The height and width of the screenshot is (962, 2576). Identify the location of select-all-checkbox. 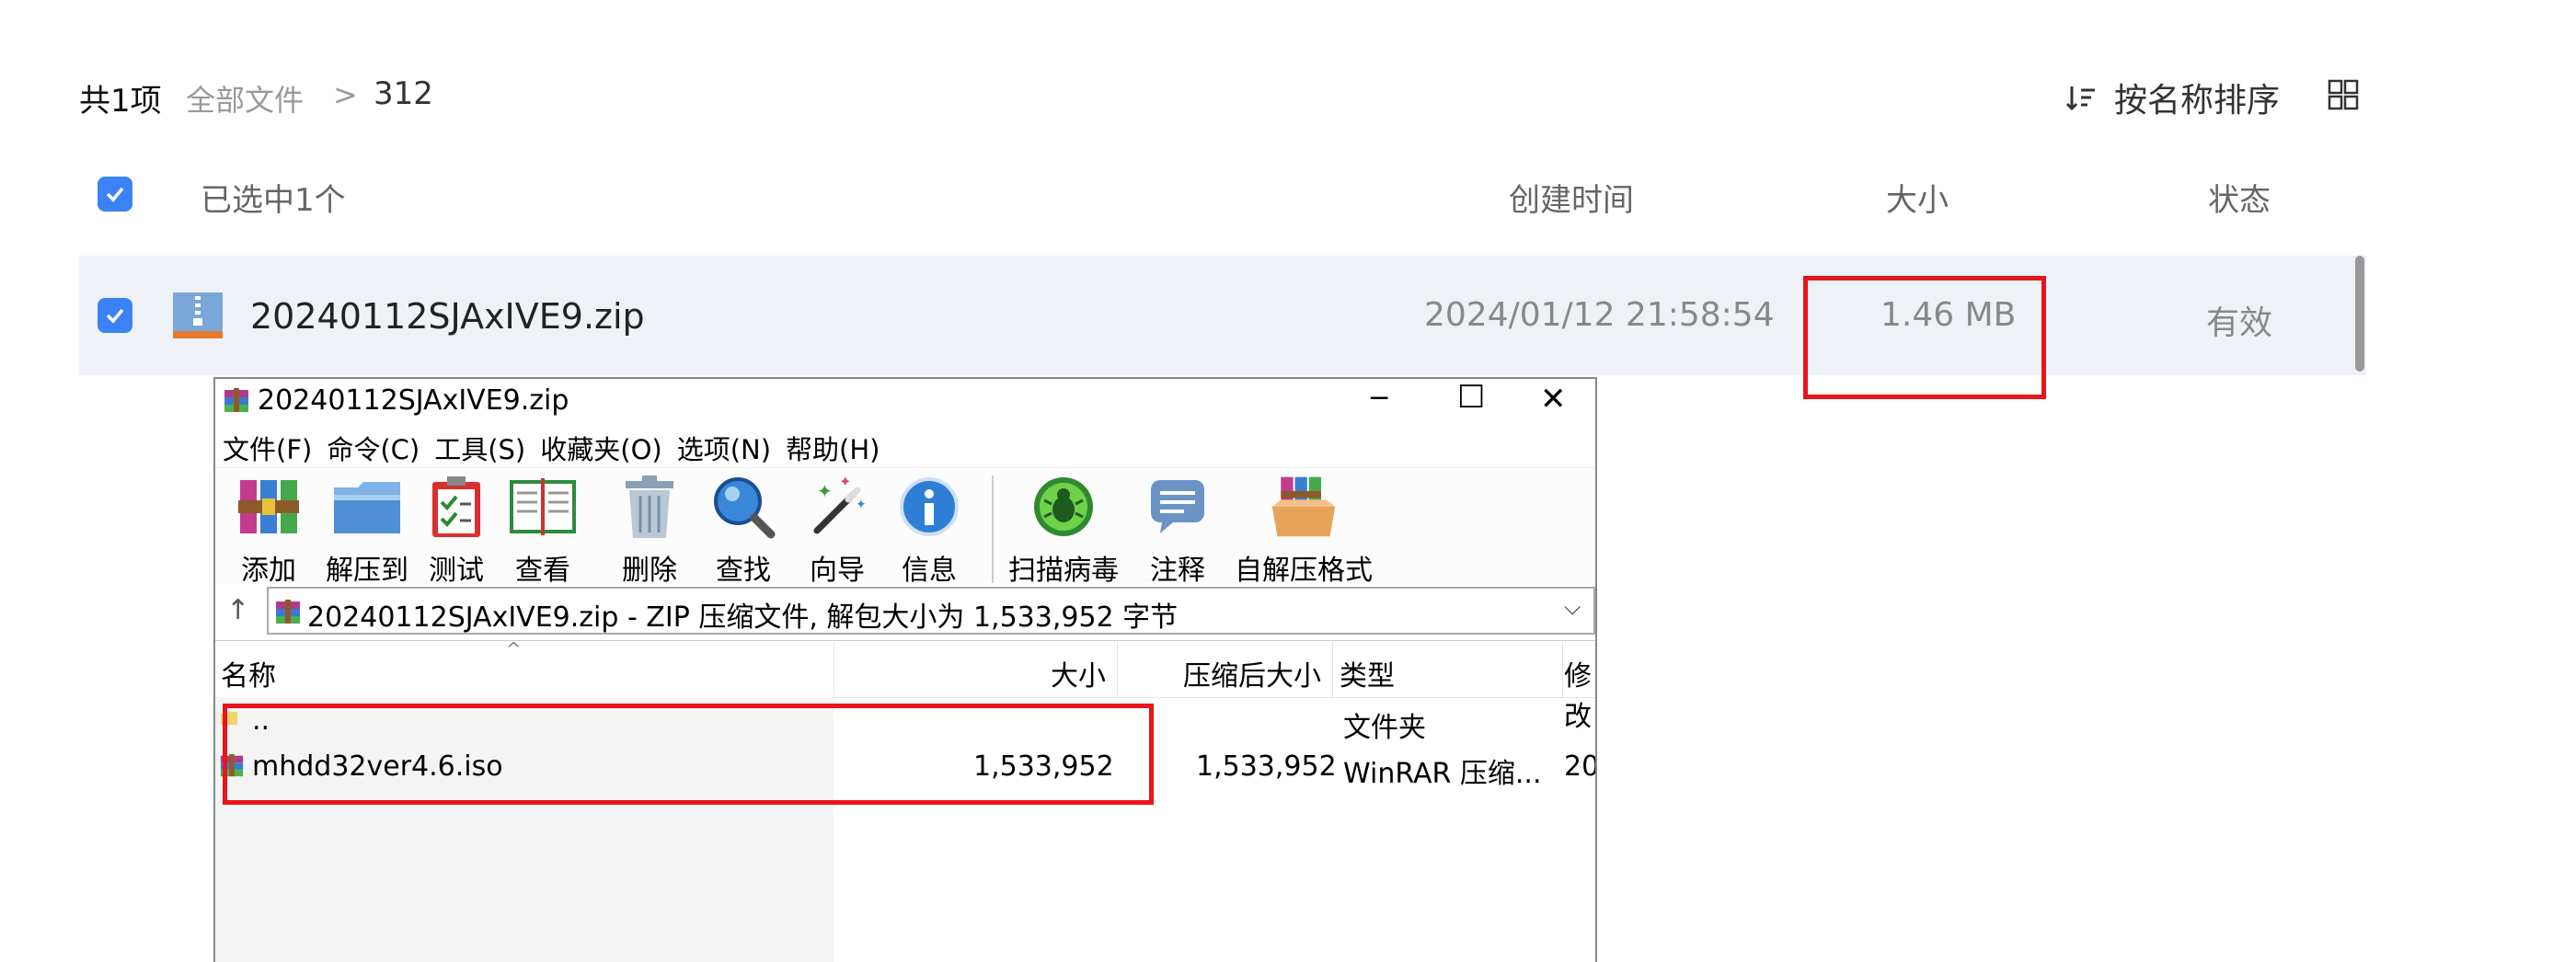
(115, 194).